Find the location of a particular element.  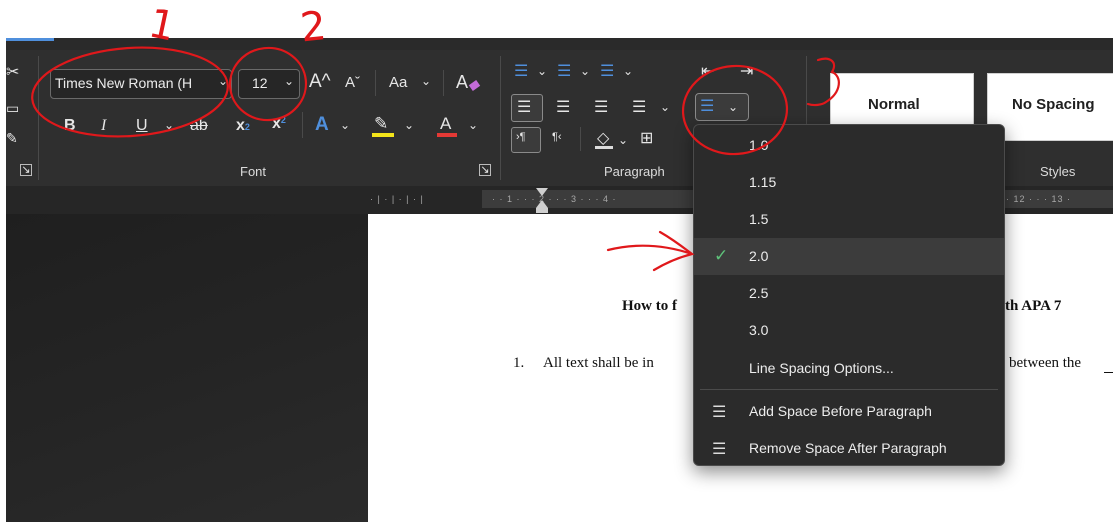

font-size-chevron-down-icon: ⌄ is located at coordinates (289, 81).